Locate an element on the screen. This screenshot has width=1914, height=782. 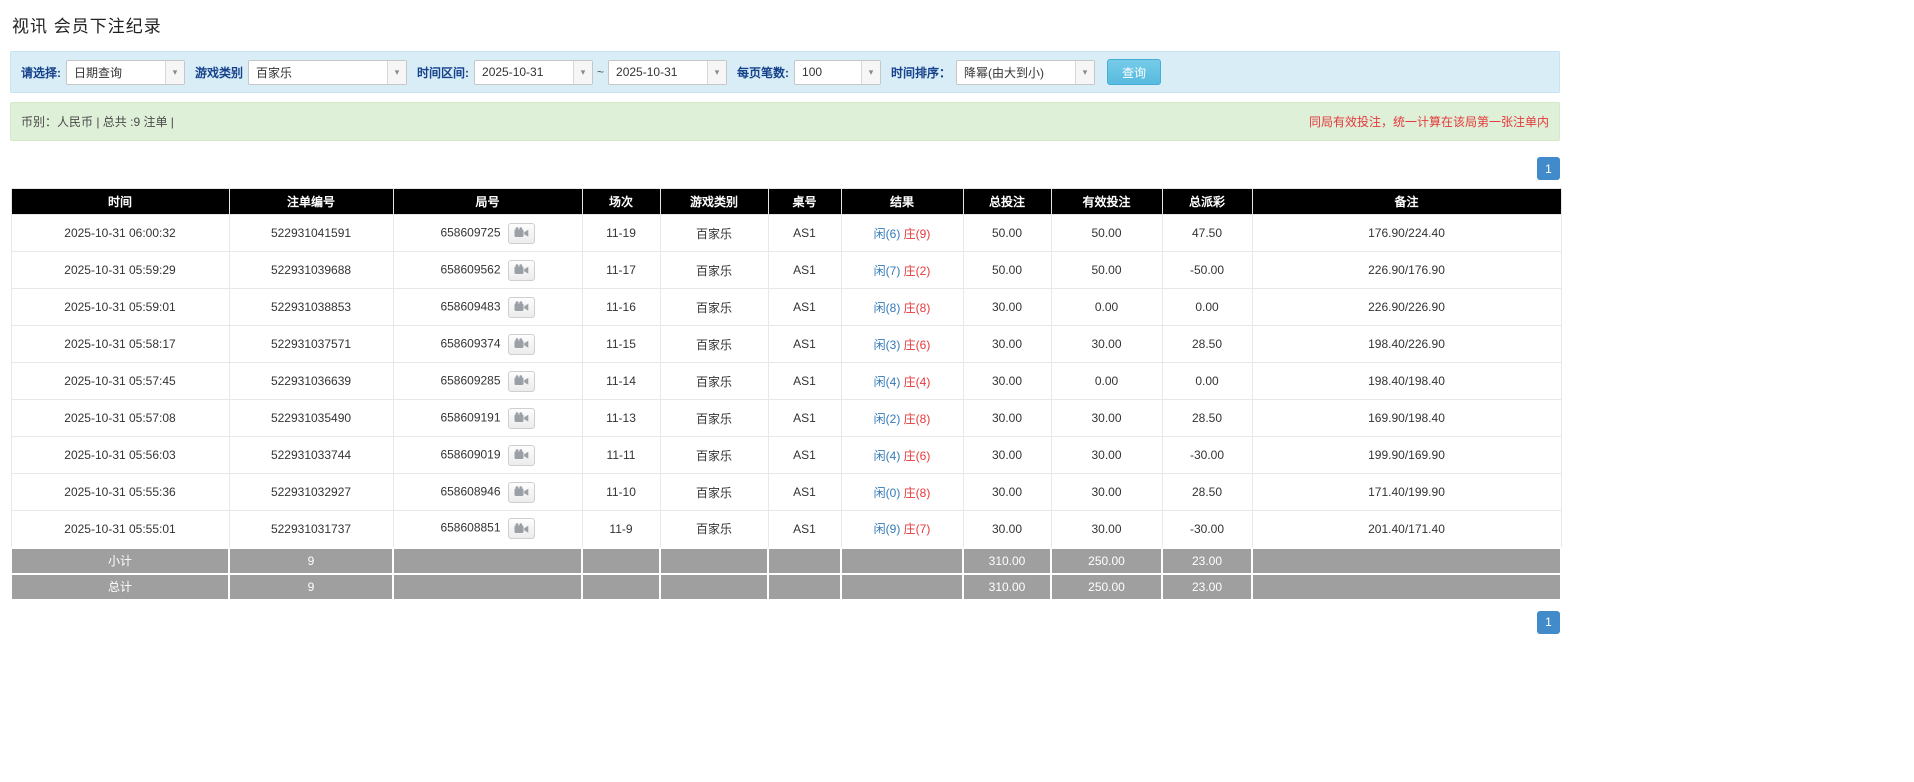
cell-payout: -30.00 is located at coordinates (1207, 529).